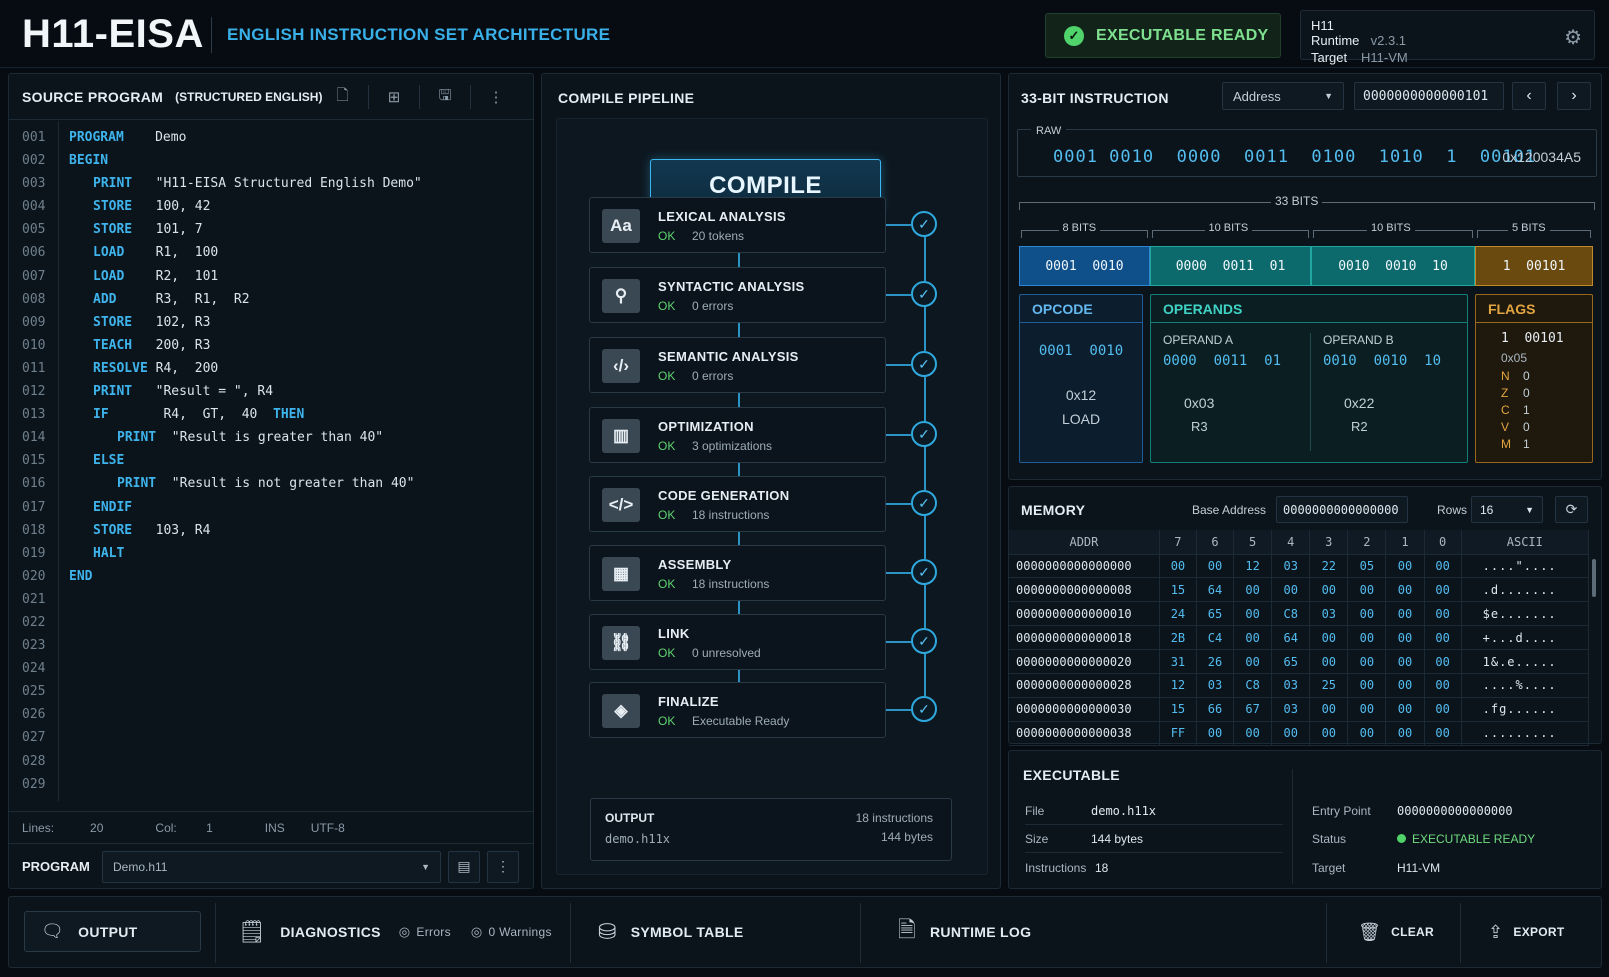  What do you see at coordinates (137, 484) in the screenshot?
I see `code-keyword: PRINT` at bounding box center [137, 484].